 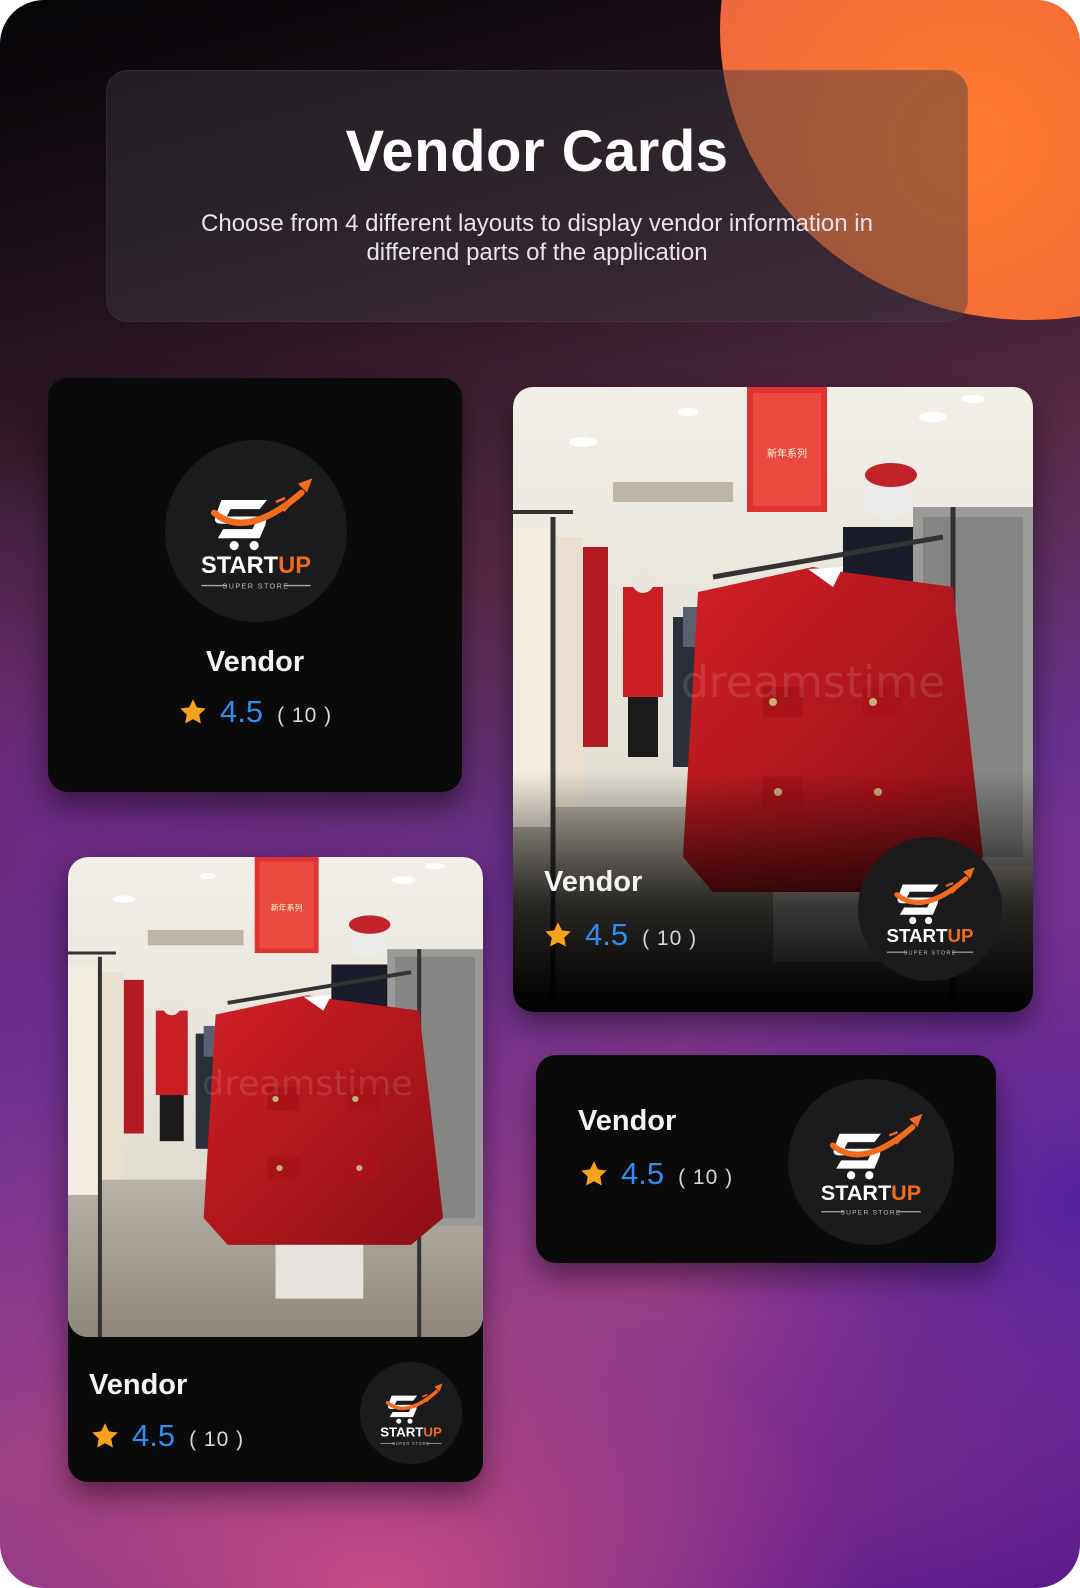 What do you see at coordinates (766, 1159) in the screenshot?
I see `vendor-card-compact: Vendor 4.5 ( 10 ) STARTUP SUPER STORE` at bounding box center [766, 1159].